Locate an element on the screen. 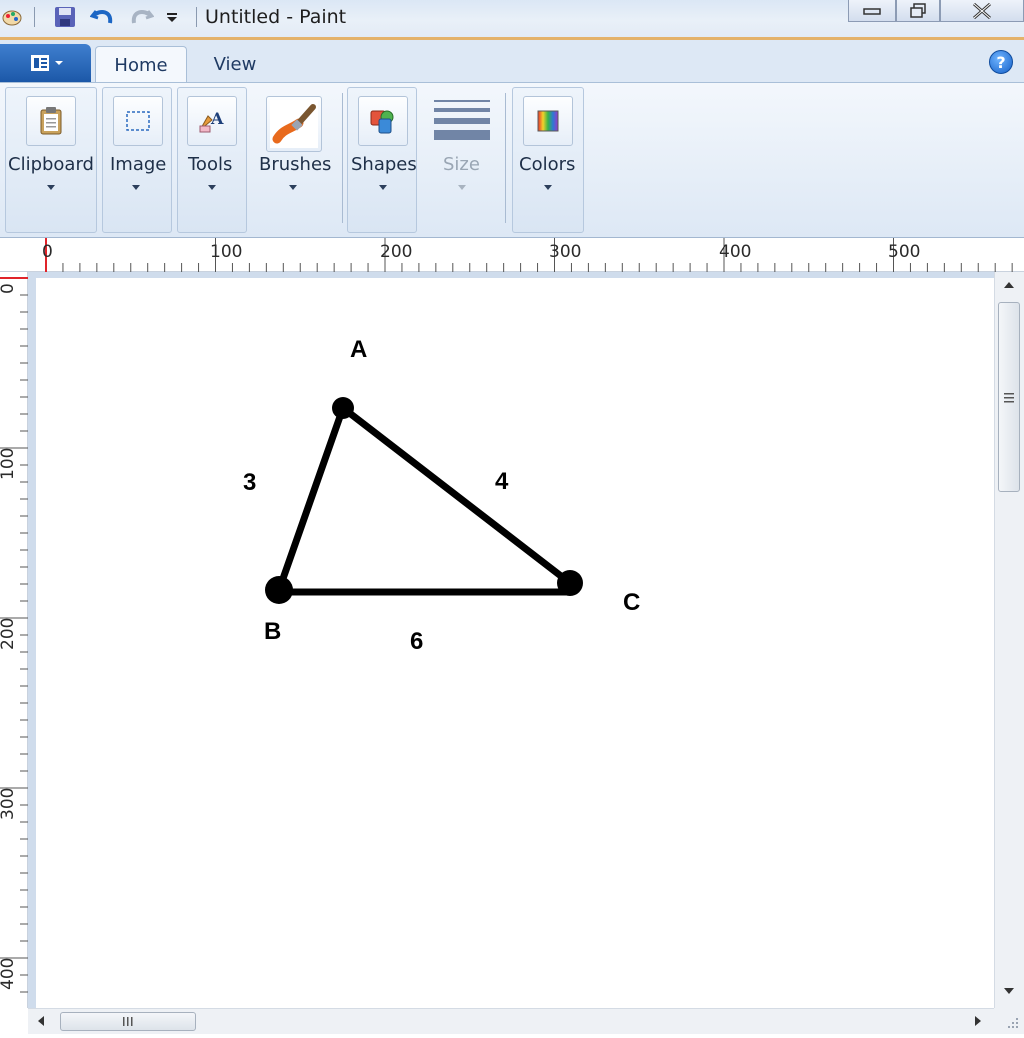 The image size is (1024, 1038). size-group: Size is located at coordinates (460, 160).